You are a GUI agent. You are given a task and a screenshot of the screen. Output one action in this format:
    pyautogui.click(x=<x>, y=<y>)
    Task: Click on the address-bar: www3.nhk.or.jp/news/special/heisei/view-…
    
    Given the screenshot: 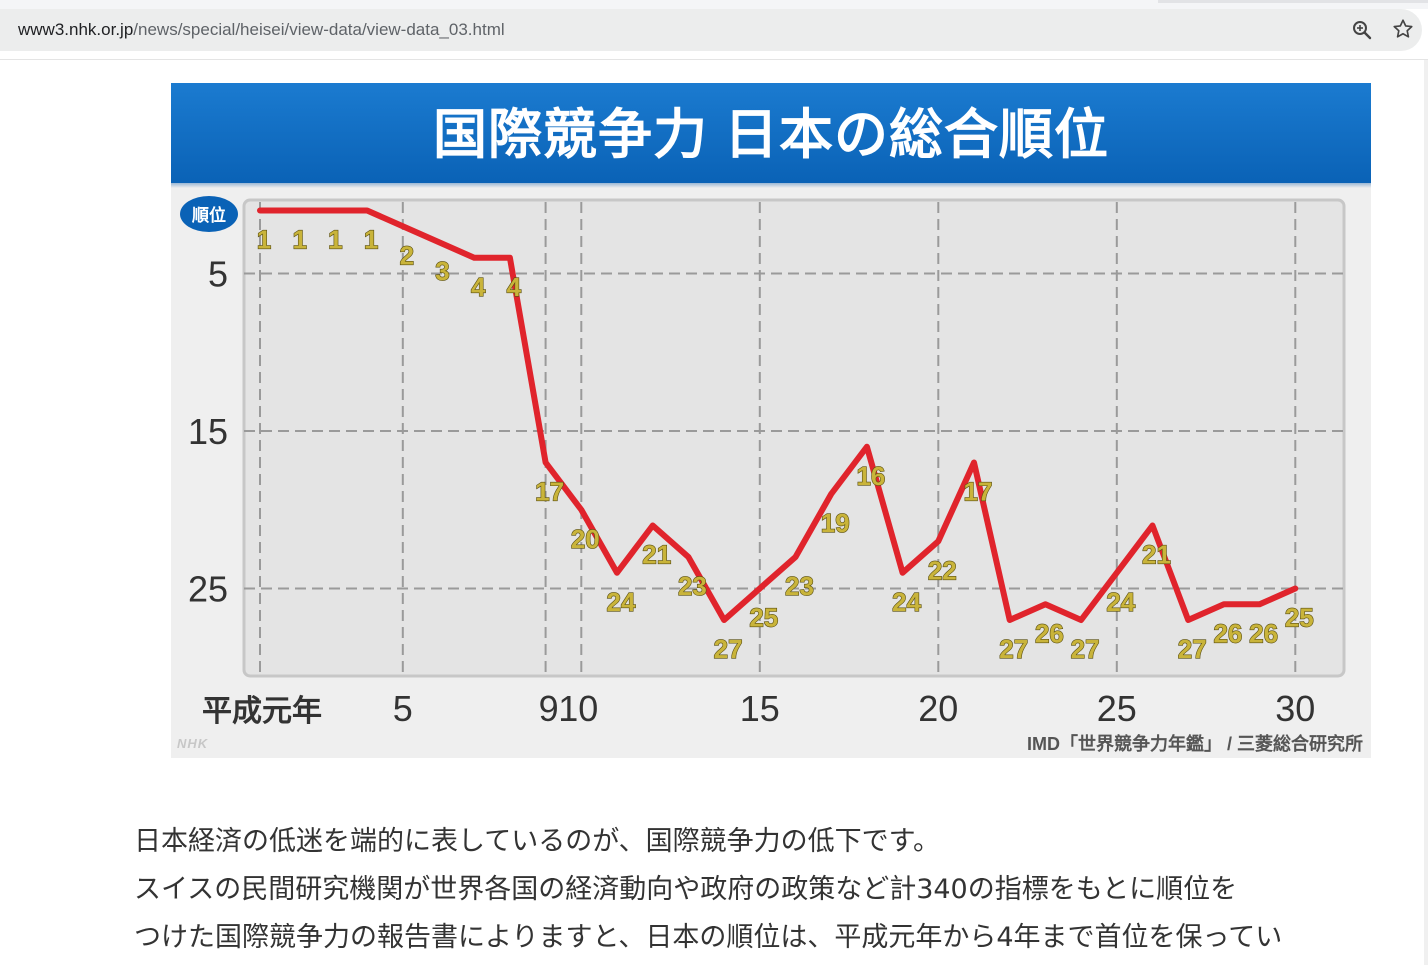 What is the action you would take?
    pyautogui.click(x=711, y=30)
    